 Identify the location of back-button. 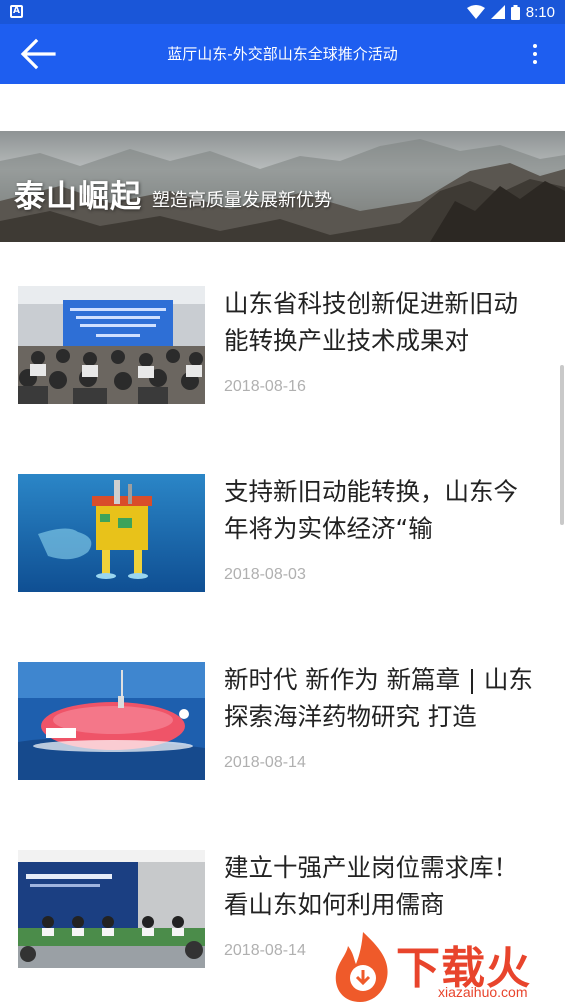
(38, 54).